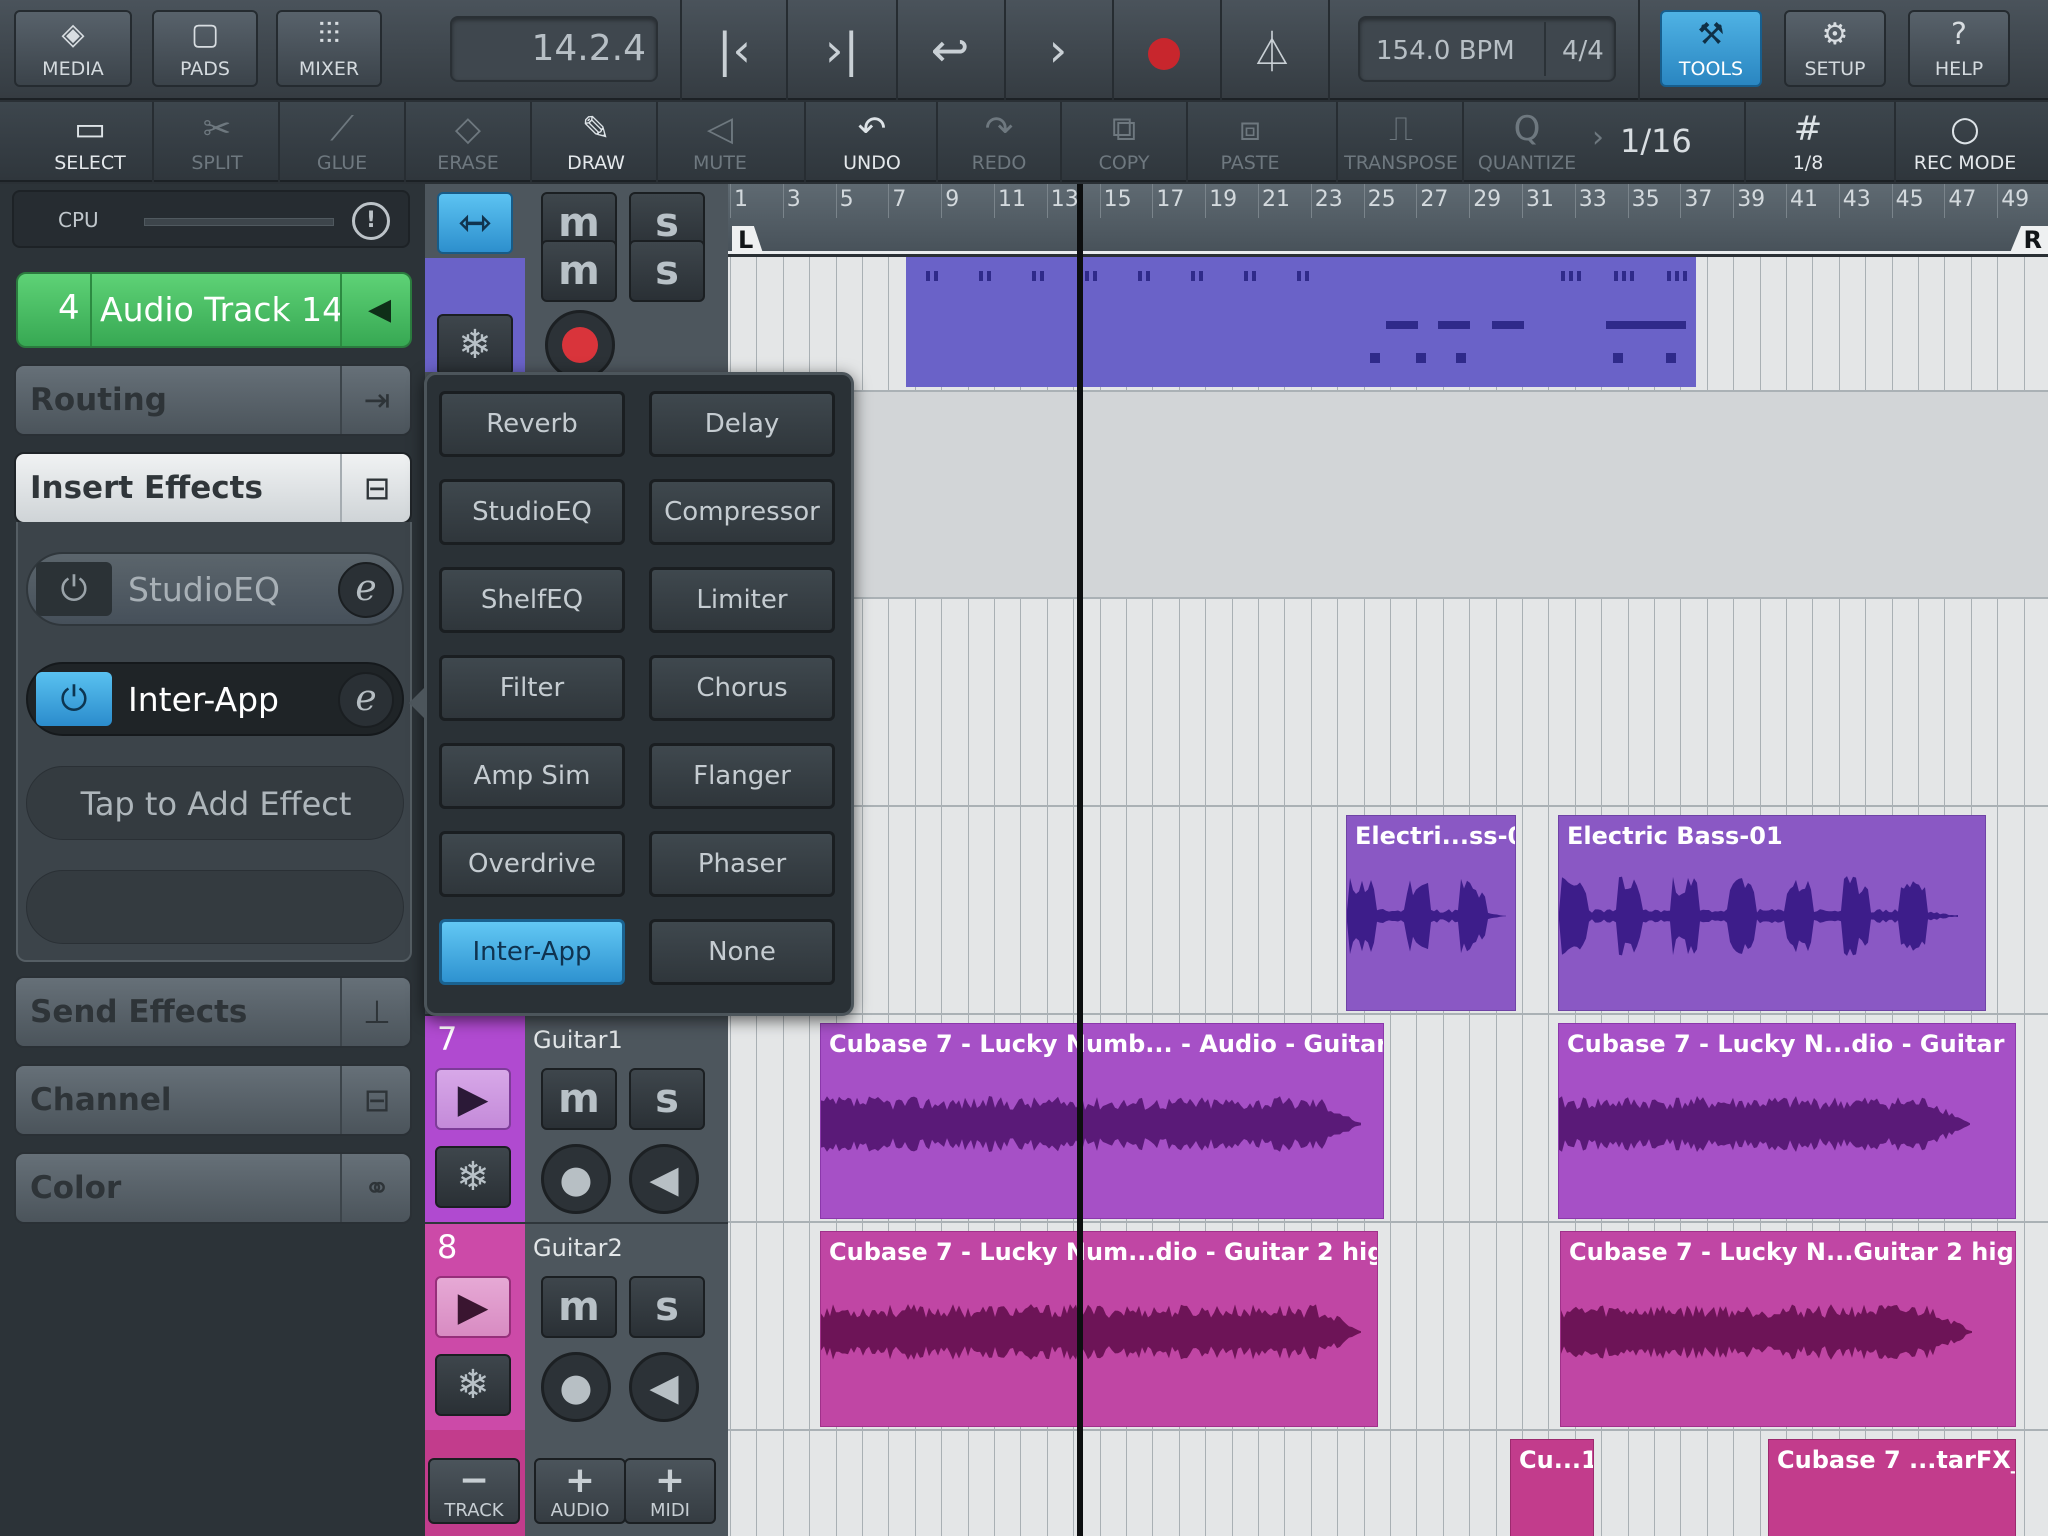 This screenshot has height=1536, width=2048. What do you see at coordinates (214, 310) in the screenshot?
I see `selected-track-header: 4 Audio Track 14 ◀` at bounding box center [214, 310].